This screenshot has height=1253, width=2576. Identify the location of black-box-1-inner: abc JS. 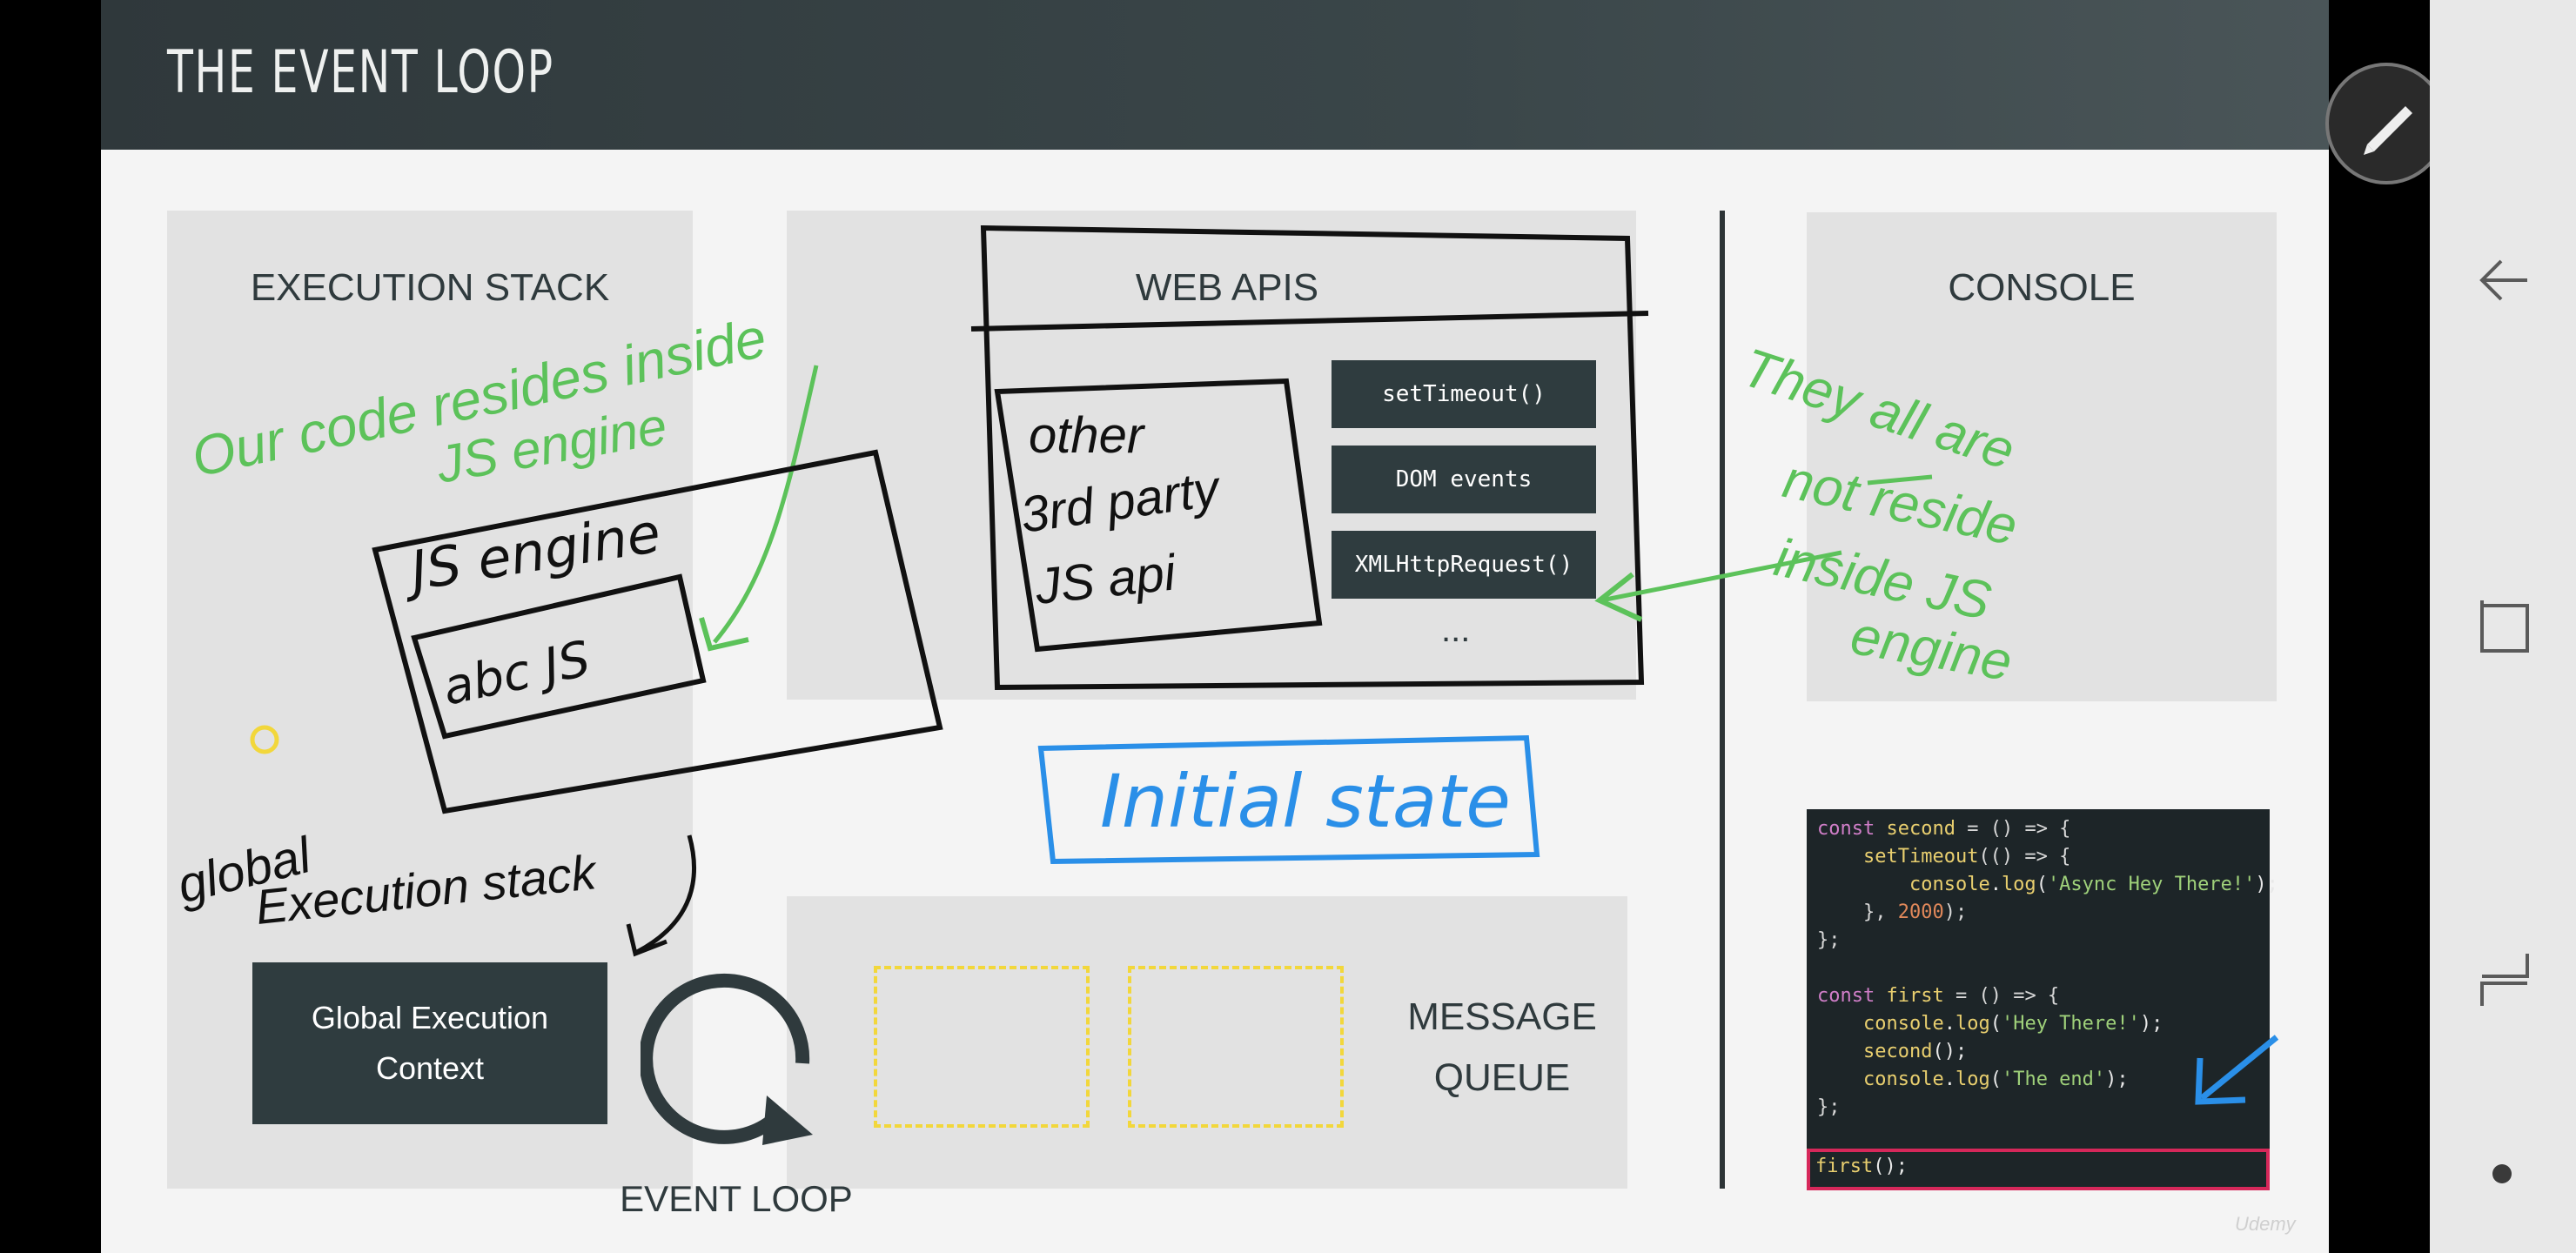
(516, 674).